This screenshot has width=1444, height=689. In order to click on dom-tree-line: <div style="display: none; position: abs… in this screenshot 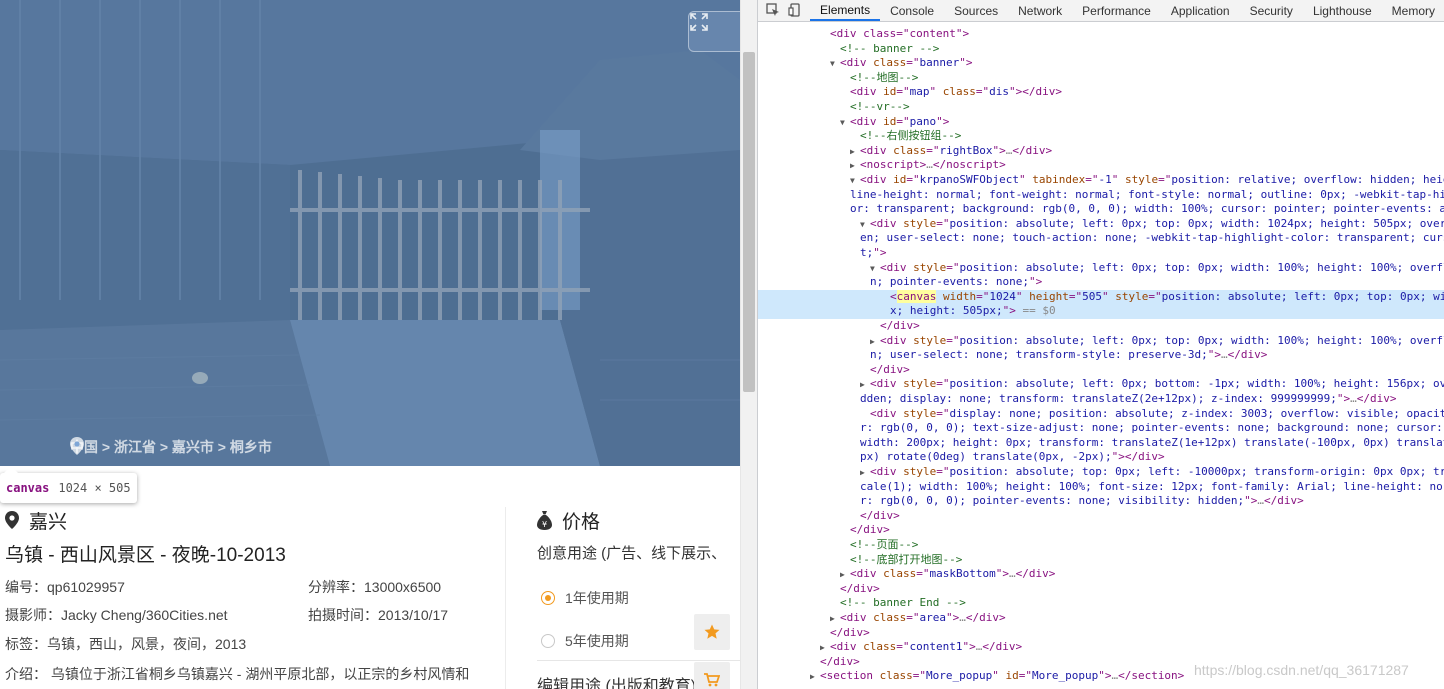, I will do `click(1101, 414)`.